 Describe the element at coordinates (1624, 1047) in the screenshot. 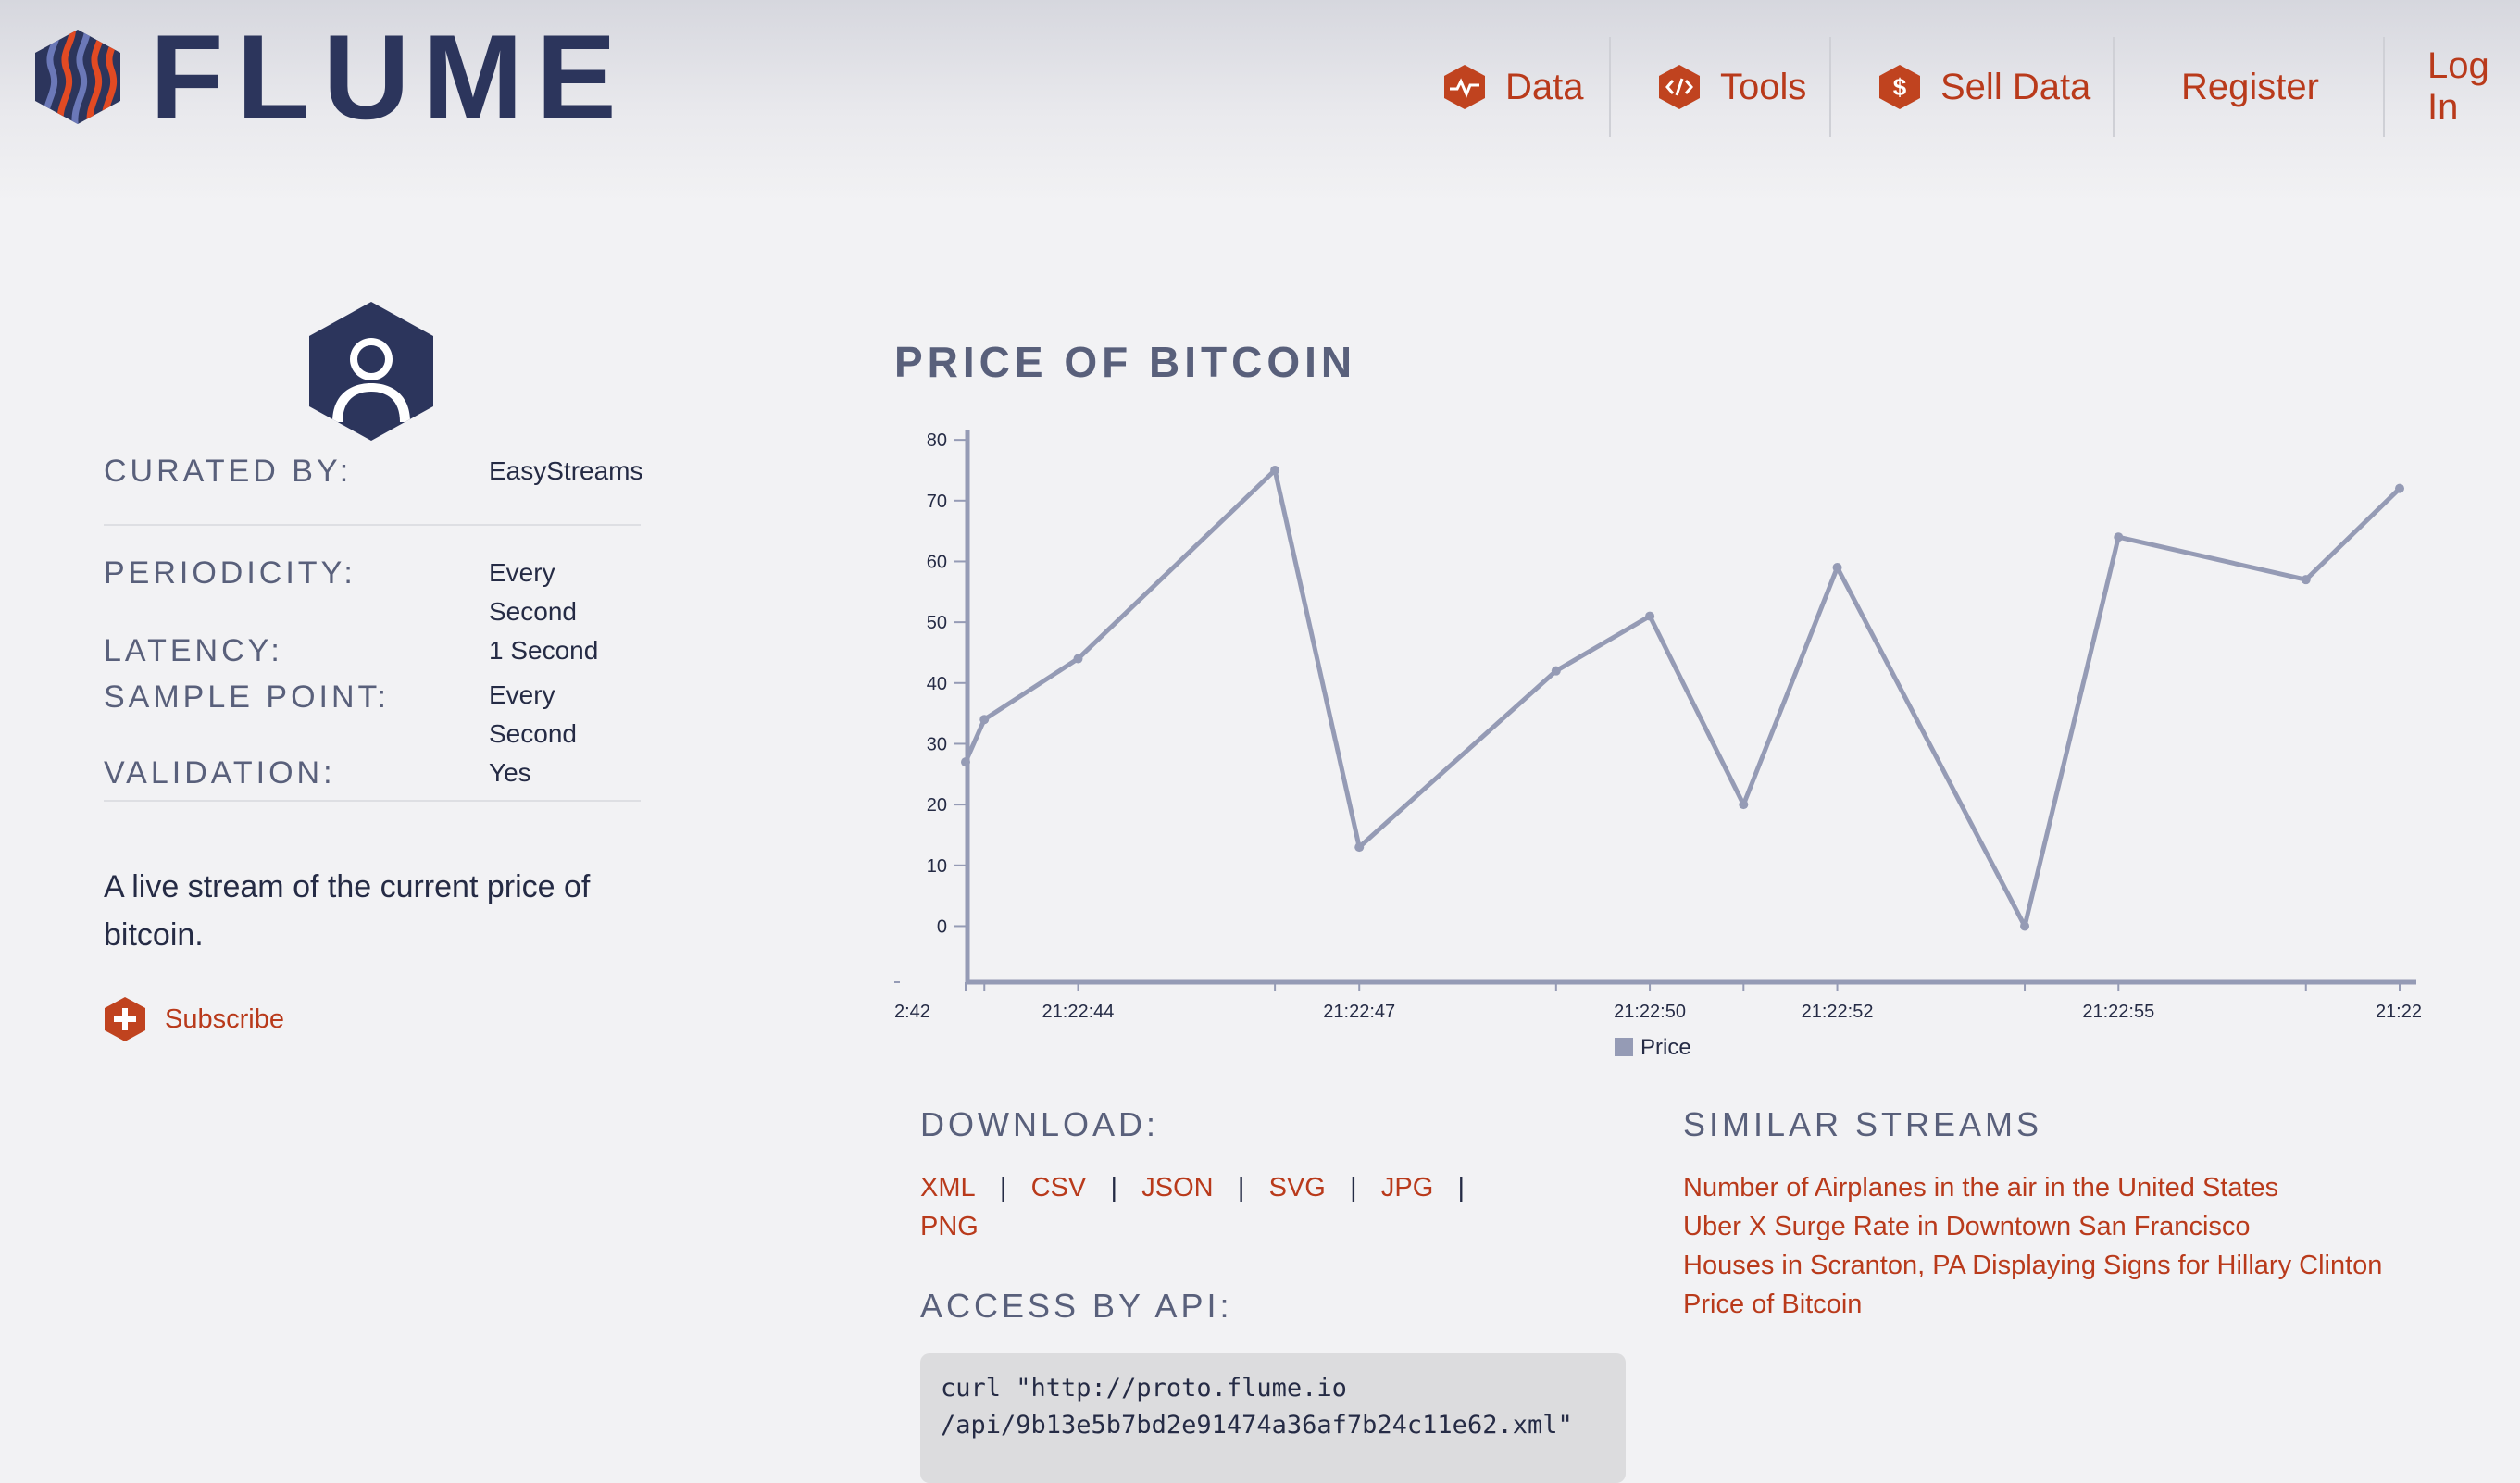

I see `legend-swatch` at that location.